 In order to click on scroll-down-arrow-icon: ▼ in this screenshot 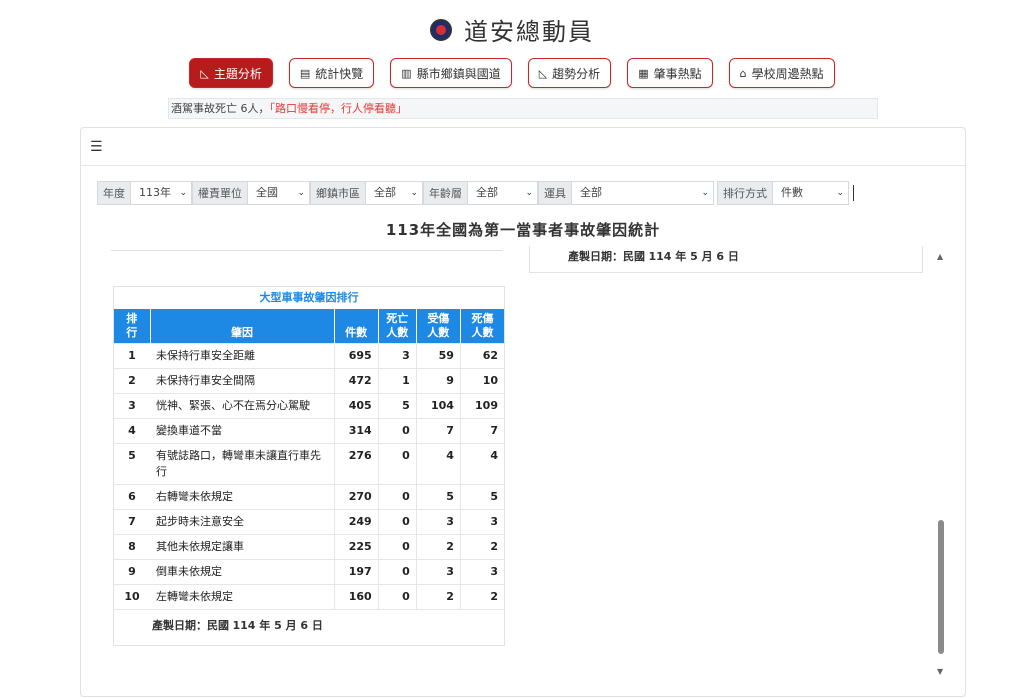, I will do `click(940, 671)`.